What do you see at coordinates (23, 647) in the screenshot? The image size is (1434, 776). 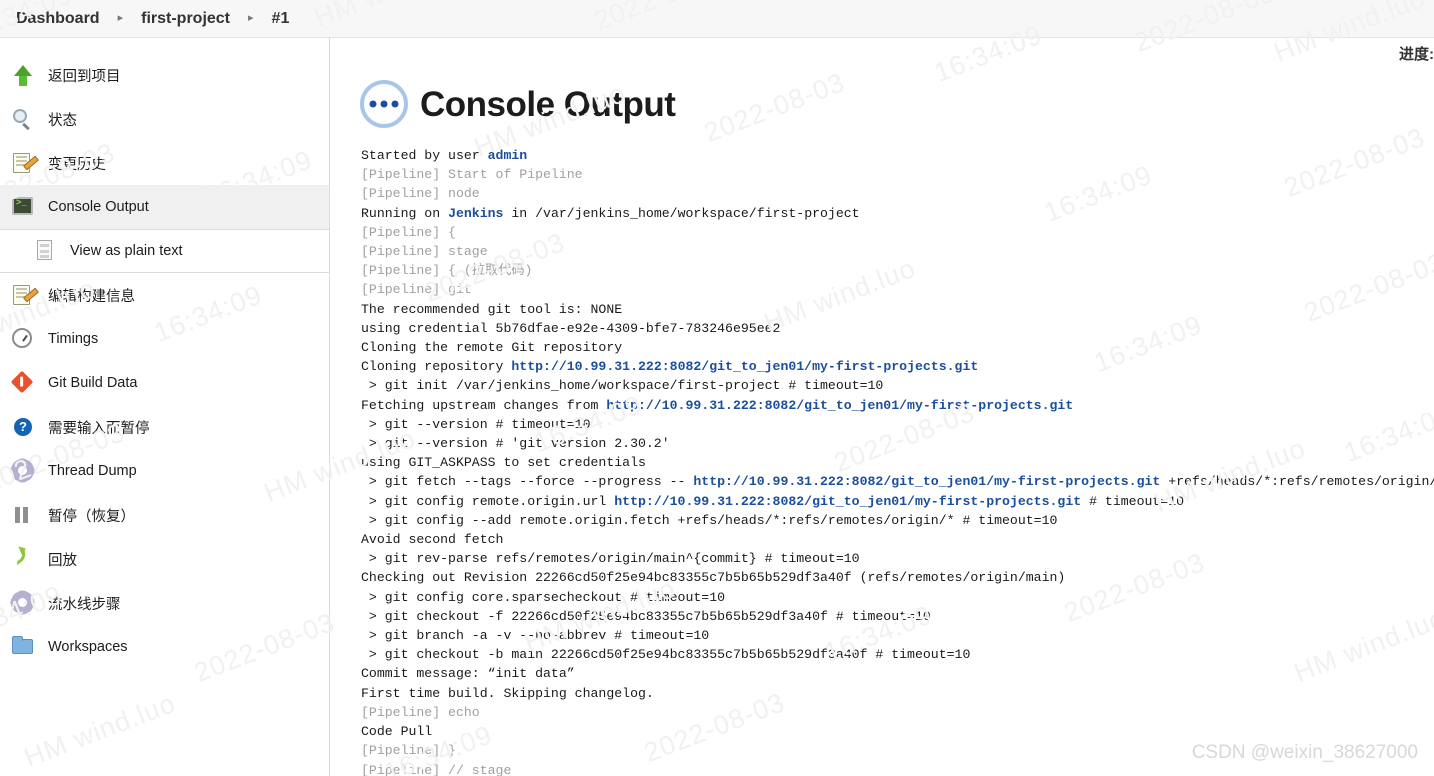 I see `folder-icon` at bounding box center [23, 647].